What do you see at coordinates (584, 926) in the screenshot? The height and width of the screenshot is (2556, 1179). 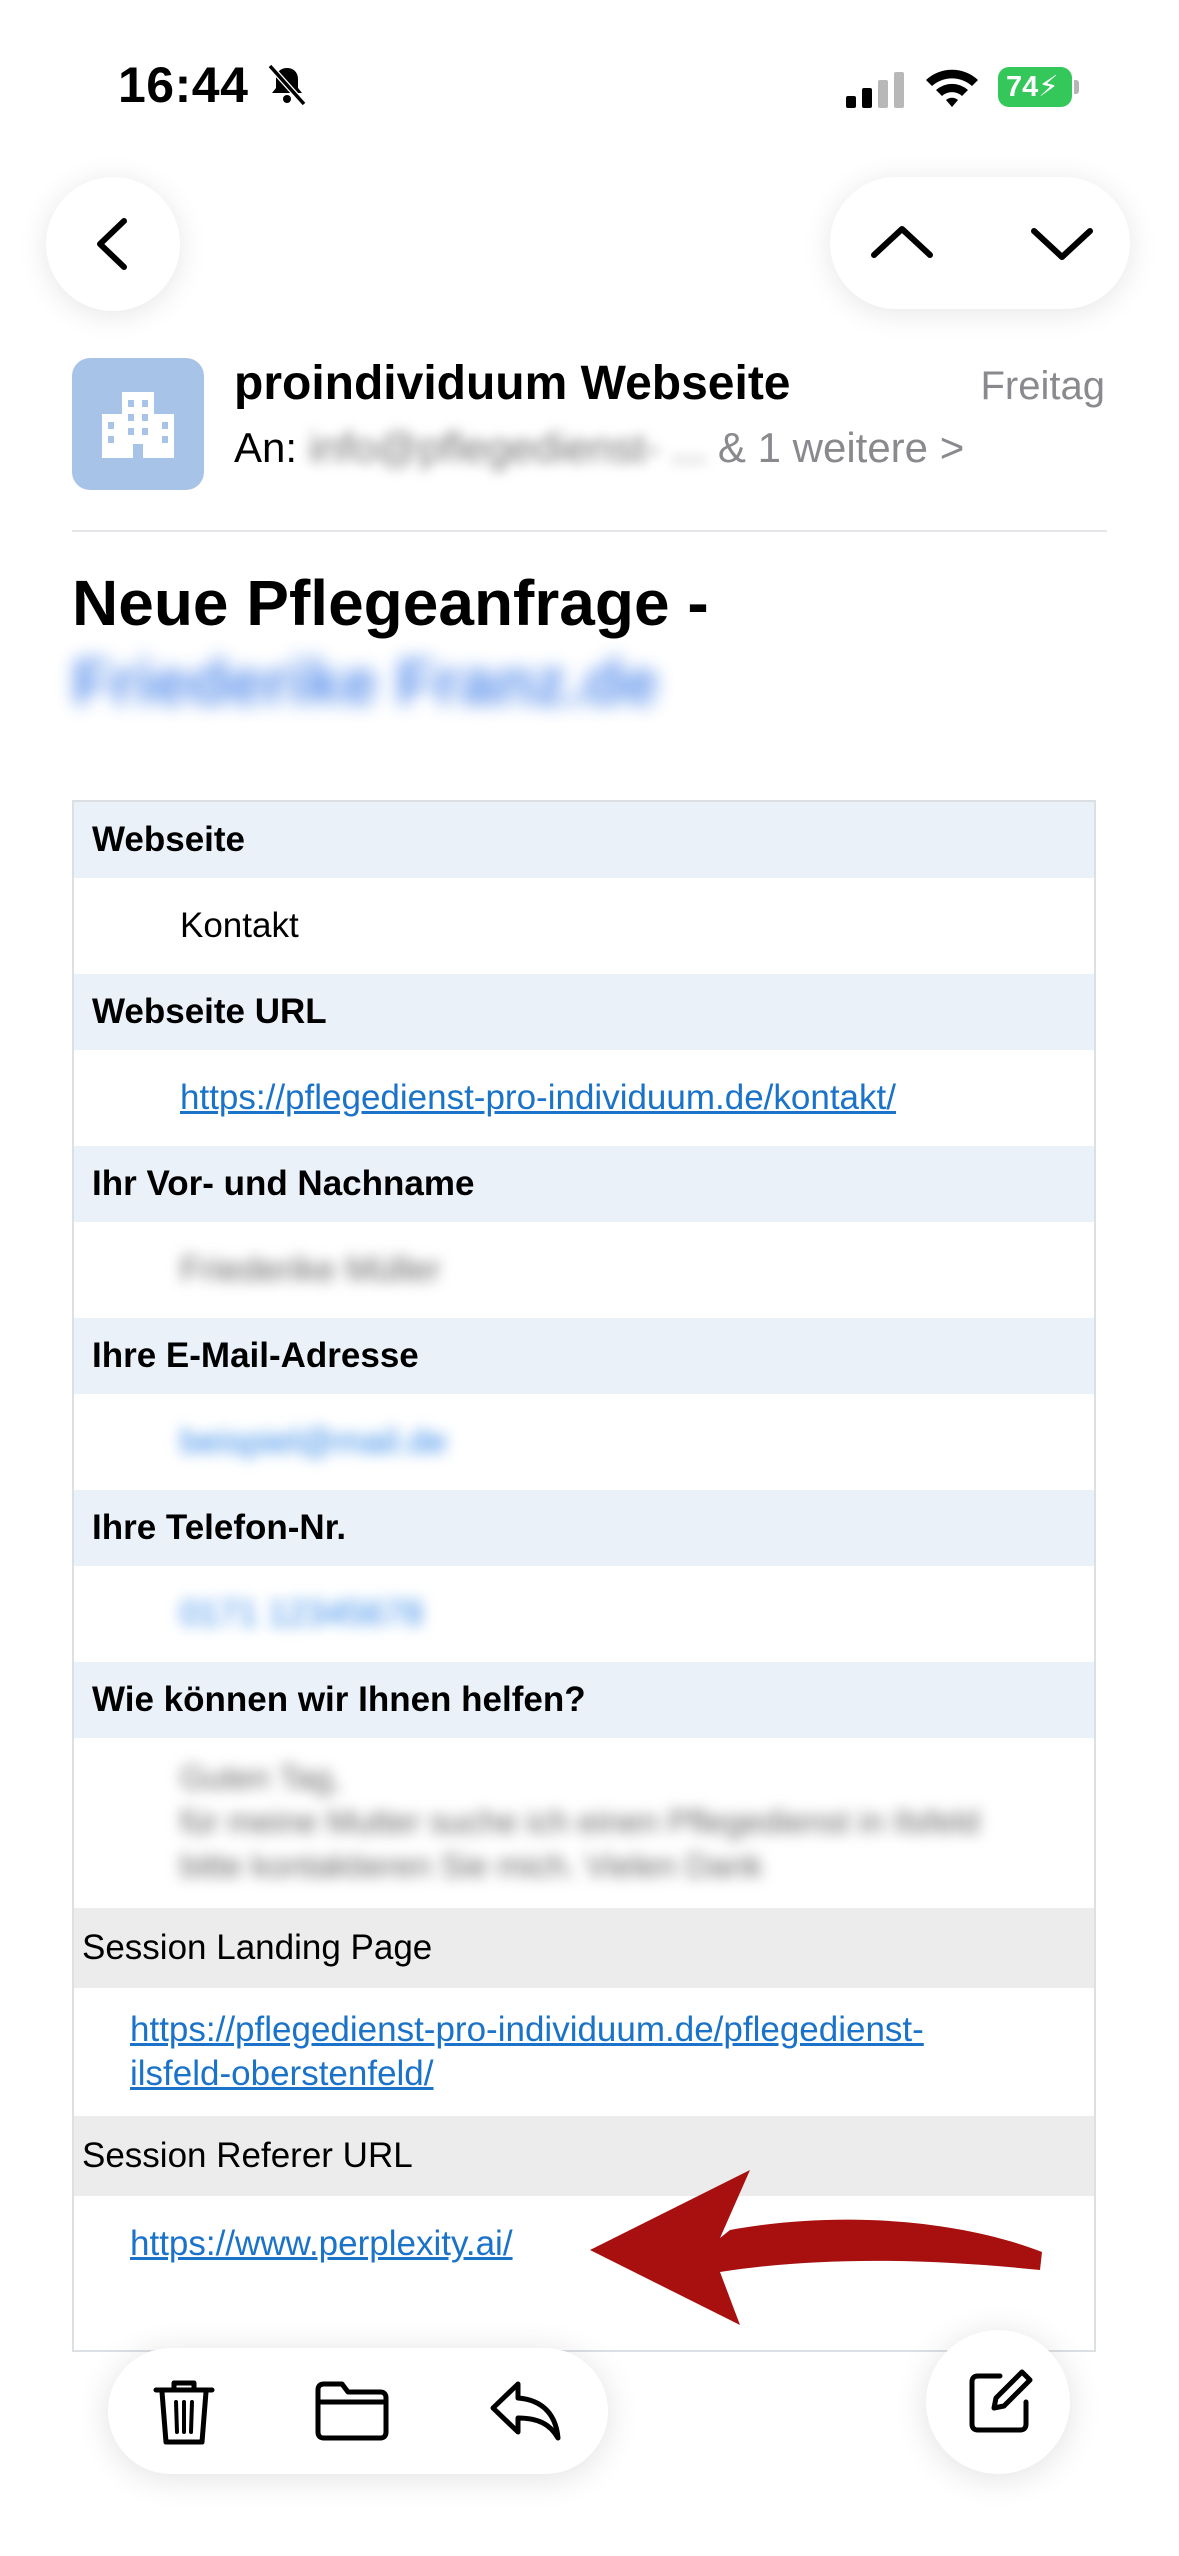 I see `field-value: Kontakt` at bounding box center [584, 926].